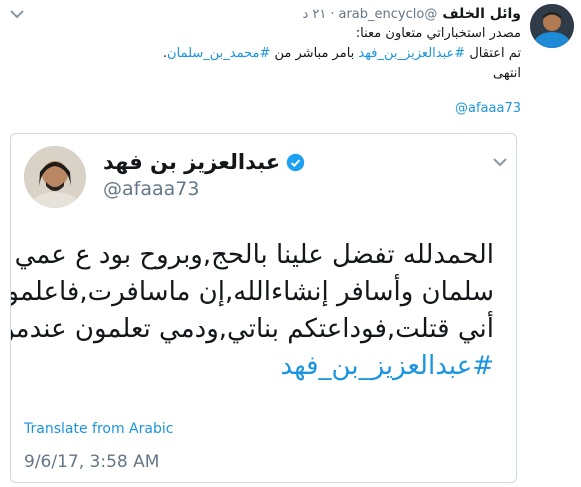 The height and width of the screenshot is (487, 581). I want to click on translate-link: Translate from Arabic, so click(98, 429).